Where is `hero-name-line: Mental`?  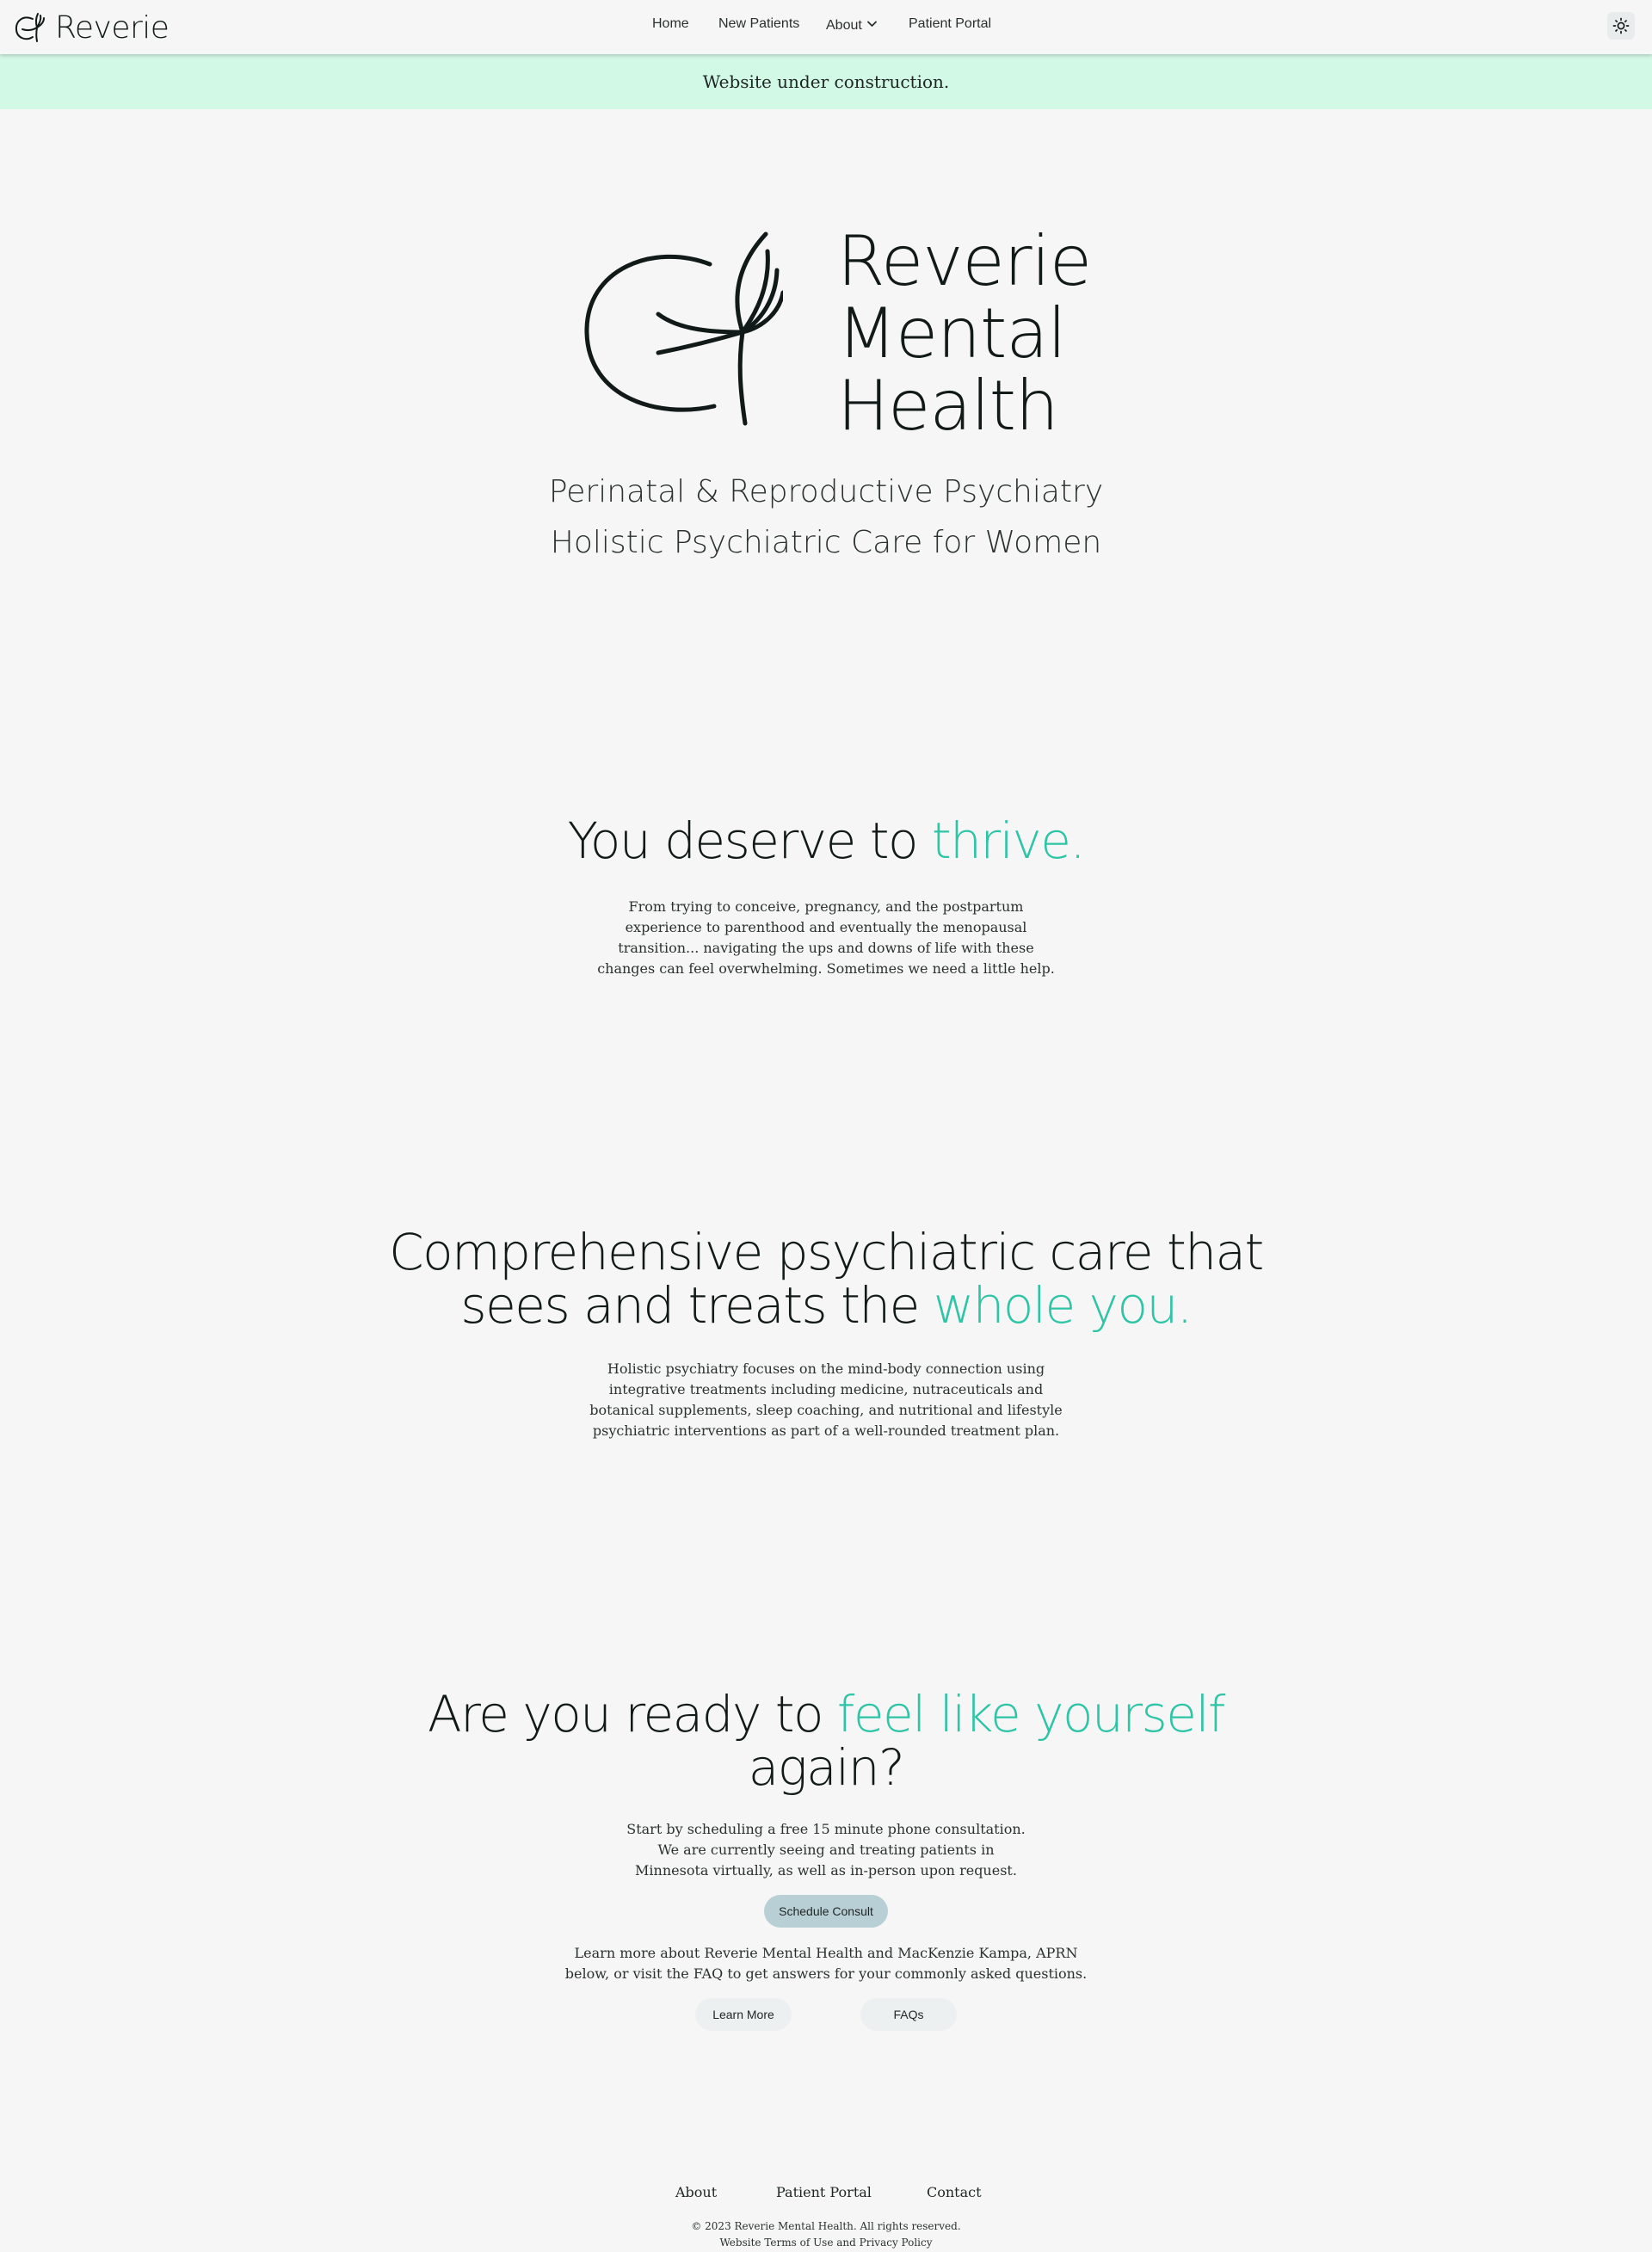
hero-name-line: Mental is located at coordinates (952, 333).